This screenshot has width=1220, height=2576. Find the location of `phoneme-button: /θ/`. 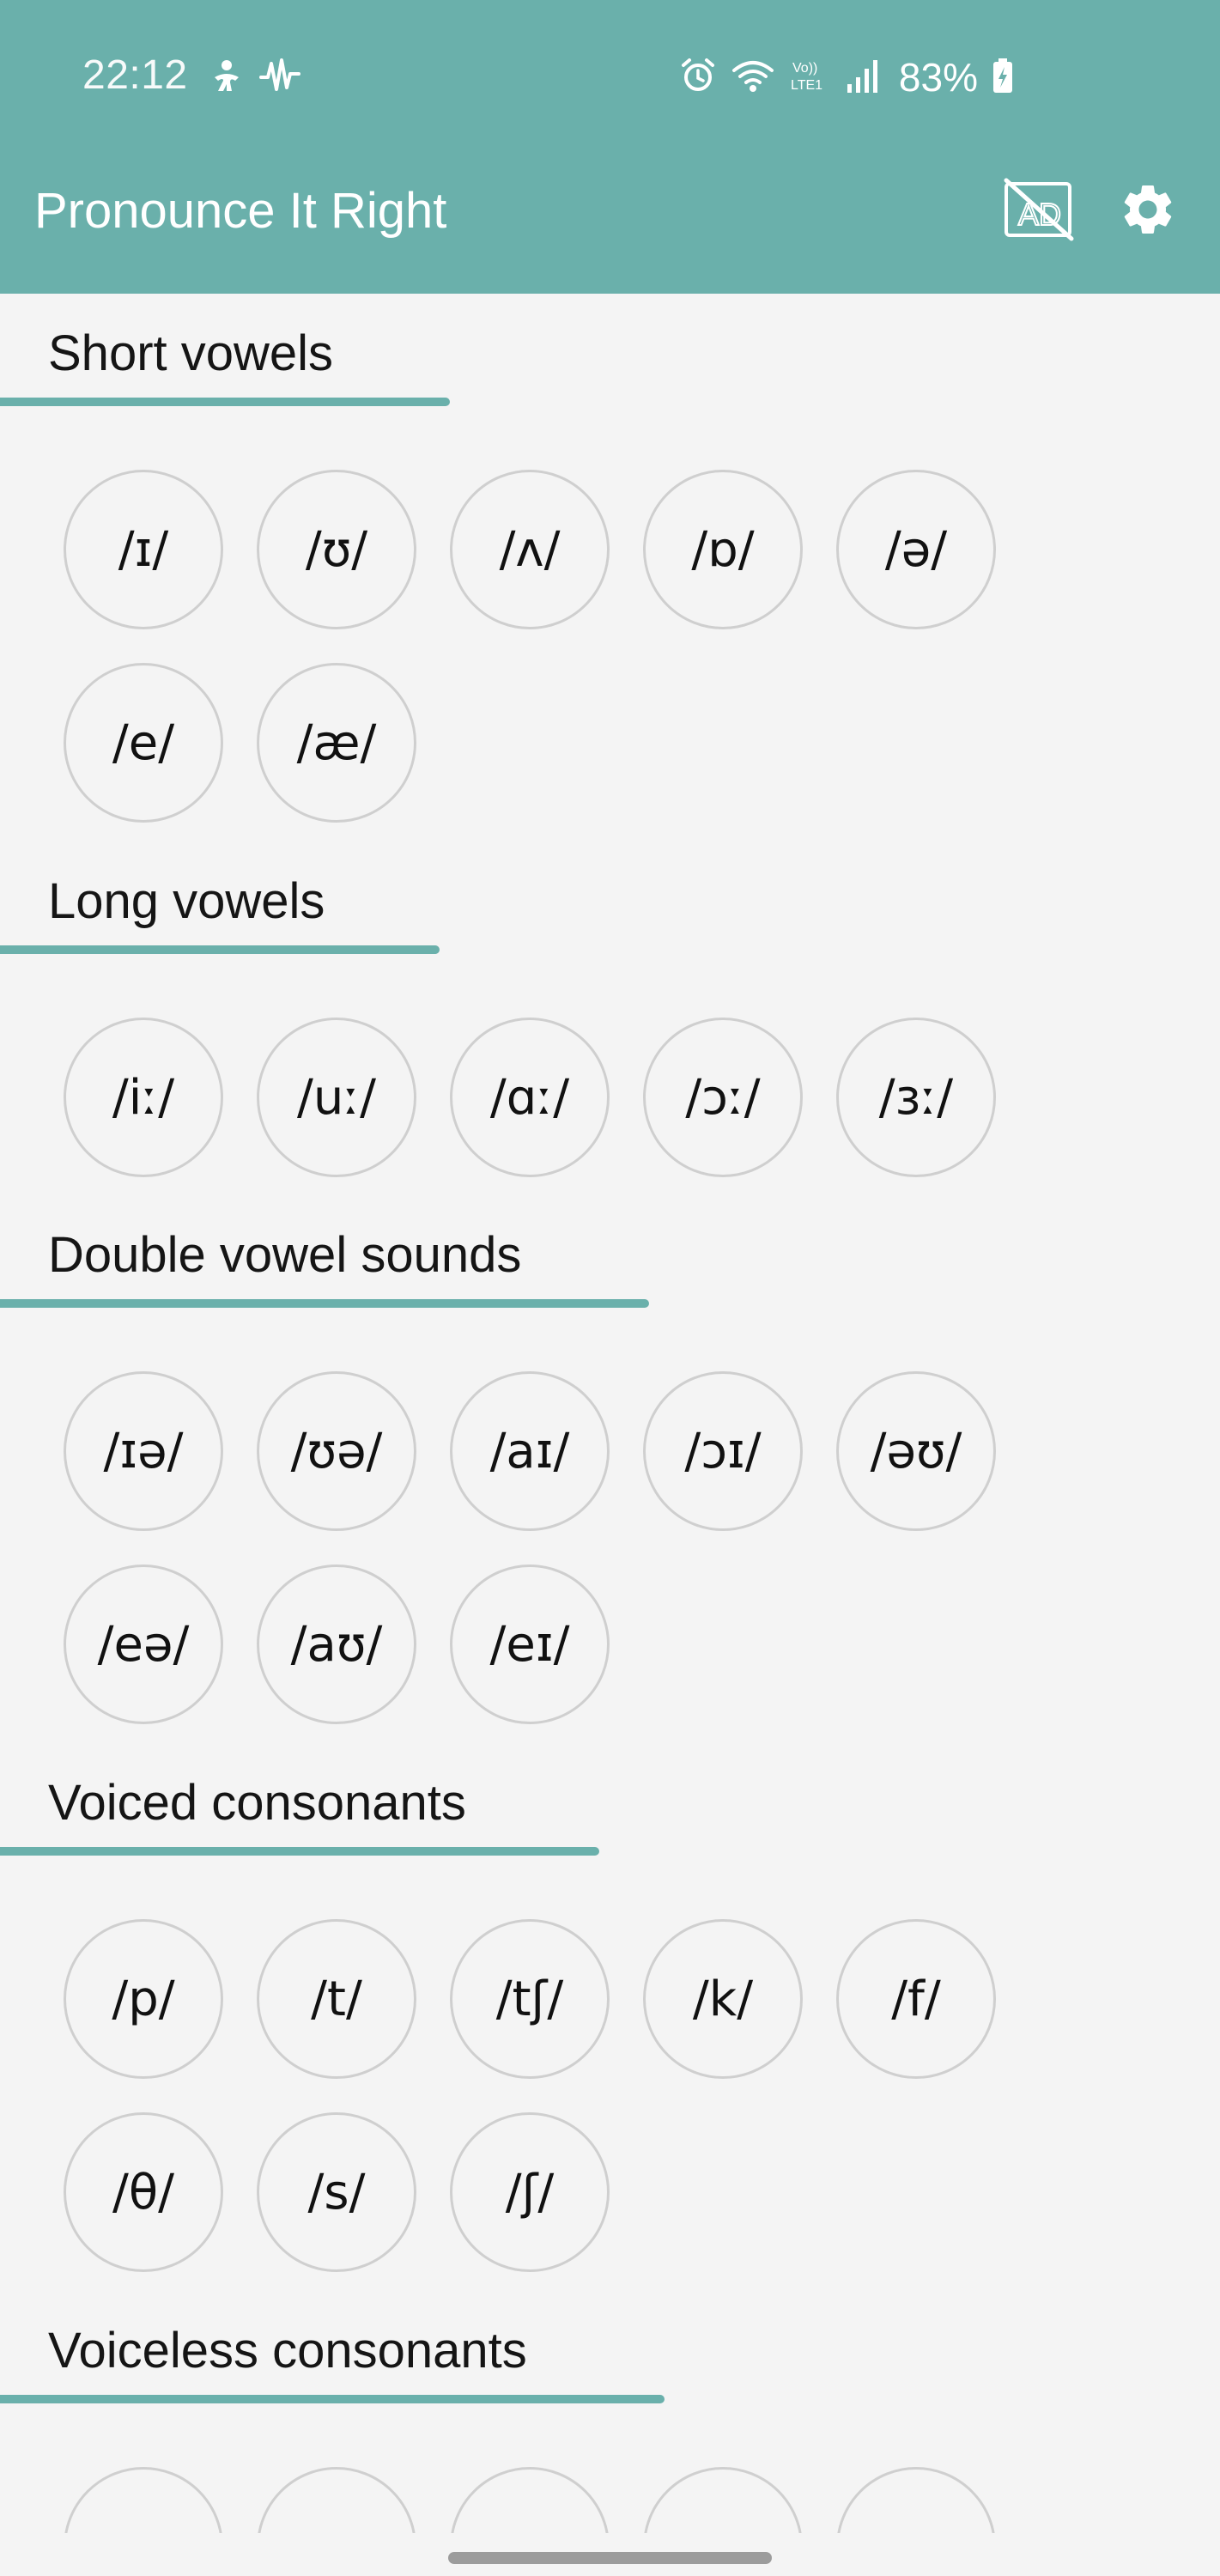

phoneme-button: /θ/ is located at coordinates (143, 2192).